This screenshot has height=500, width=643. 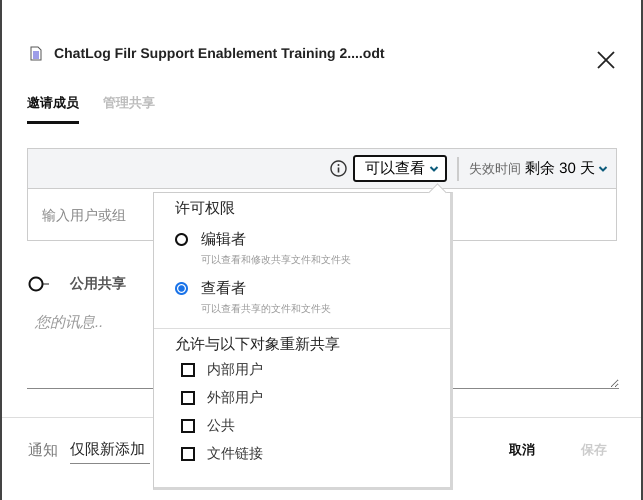 What do you see at coordinates (205, 209) in the screenshot?
I see `menu-heading: 许可权限` at bounding box center [205, 209].